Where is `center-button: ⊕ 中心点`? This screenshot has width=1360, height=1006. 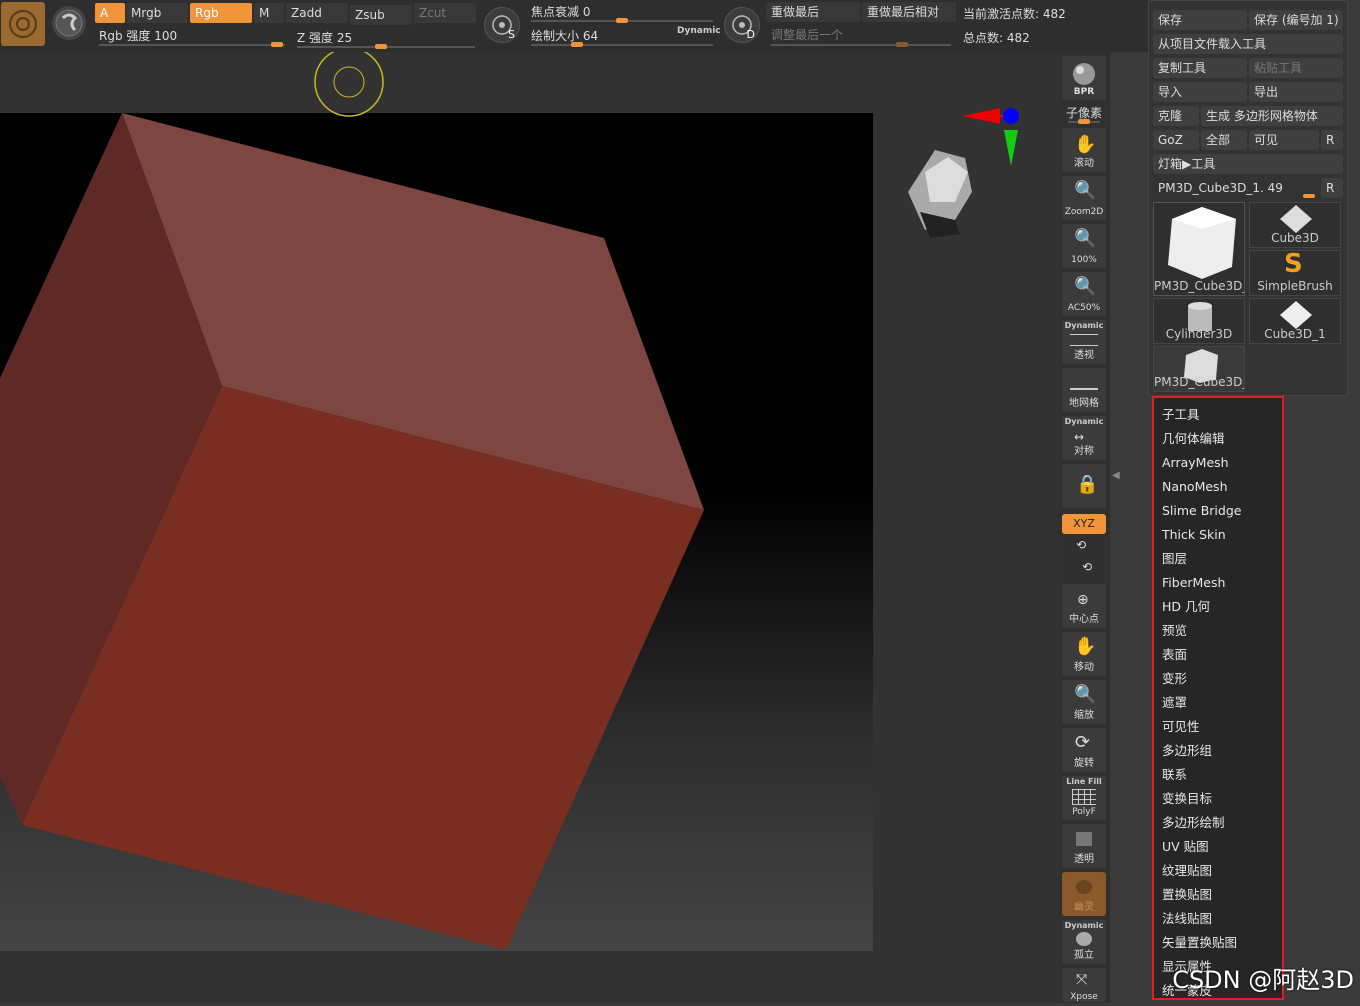
center-button: ⊕ 中心点 is located at coordinates (1084, 606).